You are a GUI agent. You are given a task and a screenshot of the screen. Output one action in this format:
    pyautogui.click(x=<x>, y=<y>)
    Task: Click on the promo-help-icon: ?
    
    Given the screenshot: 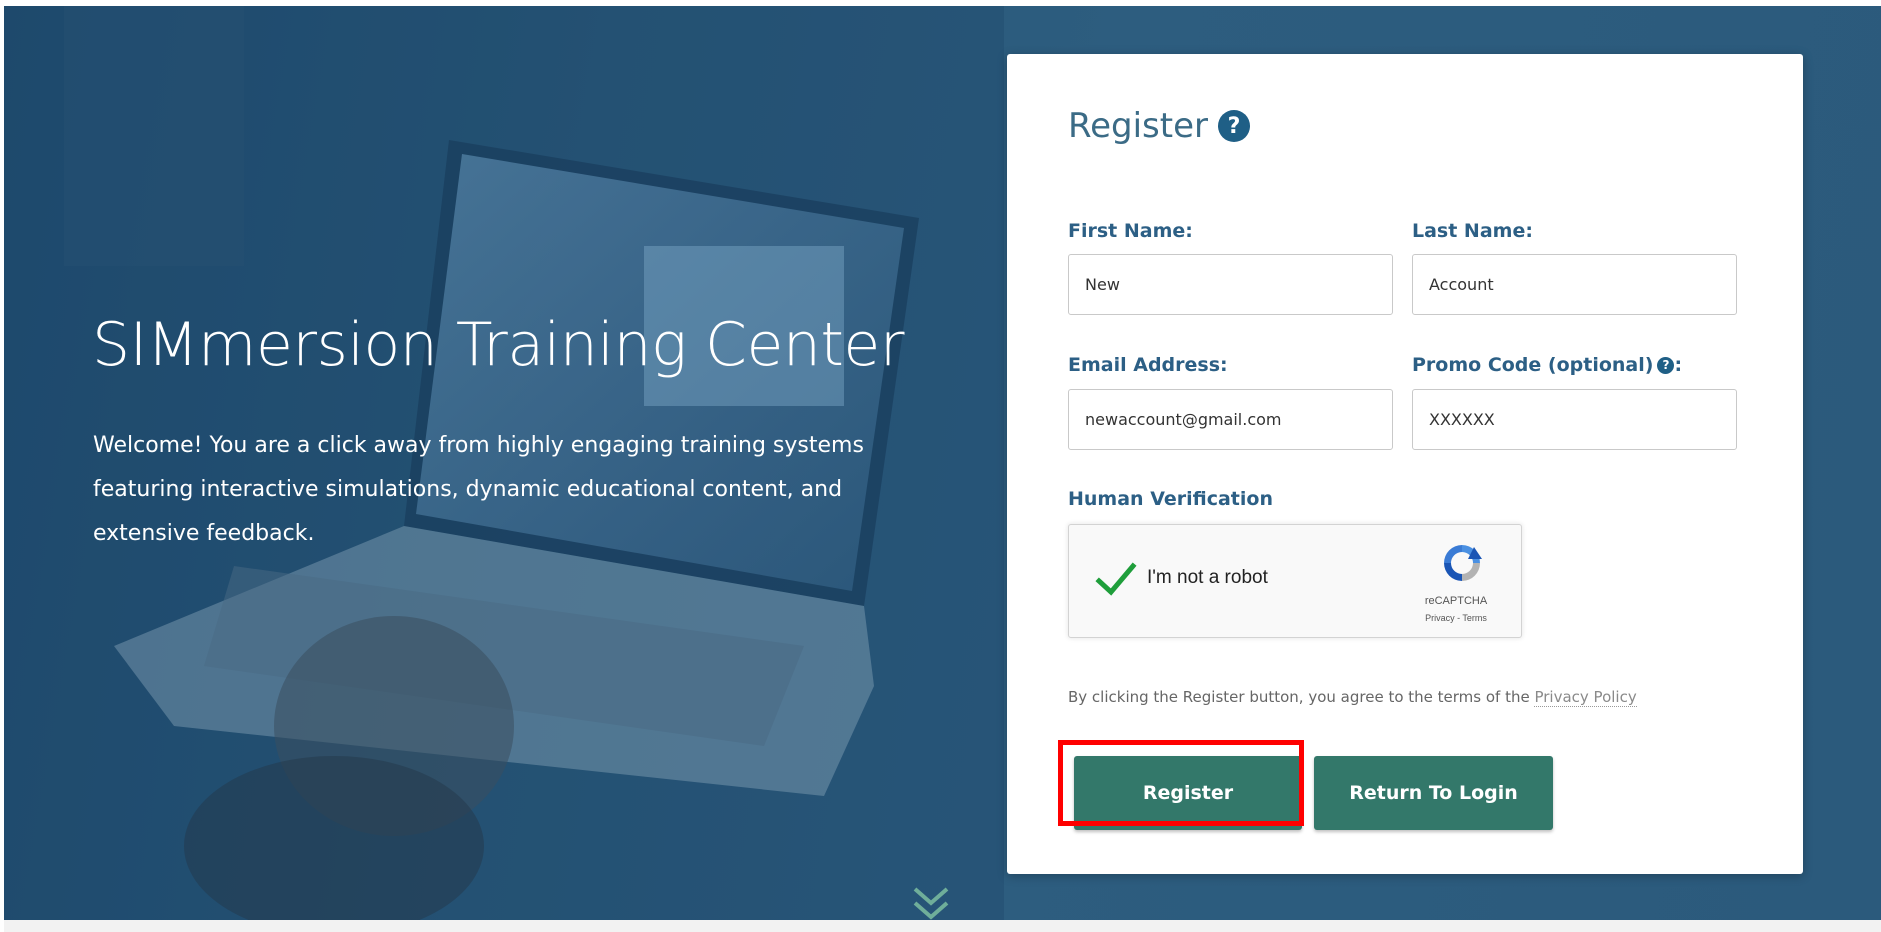 What is the action you would take?
    pyautogui.click(x=1666, y=365)
    